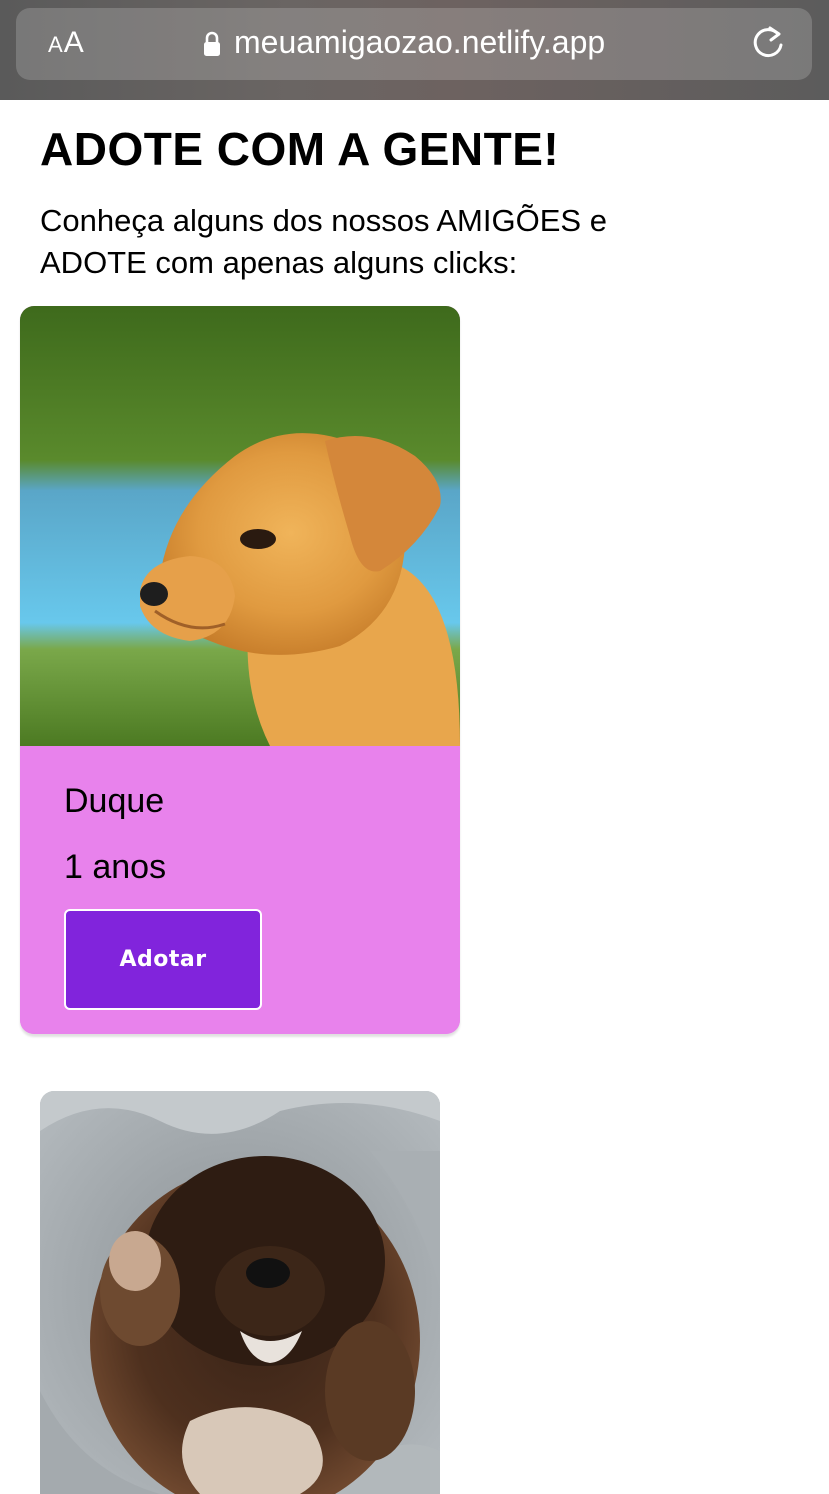  What do you see at coordinates (300, 149) in the screenshot?
I see `page-title: ADOTE COM A GENTE!` at bounding box center [300, 149].